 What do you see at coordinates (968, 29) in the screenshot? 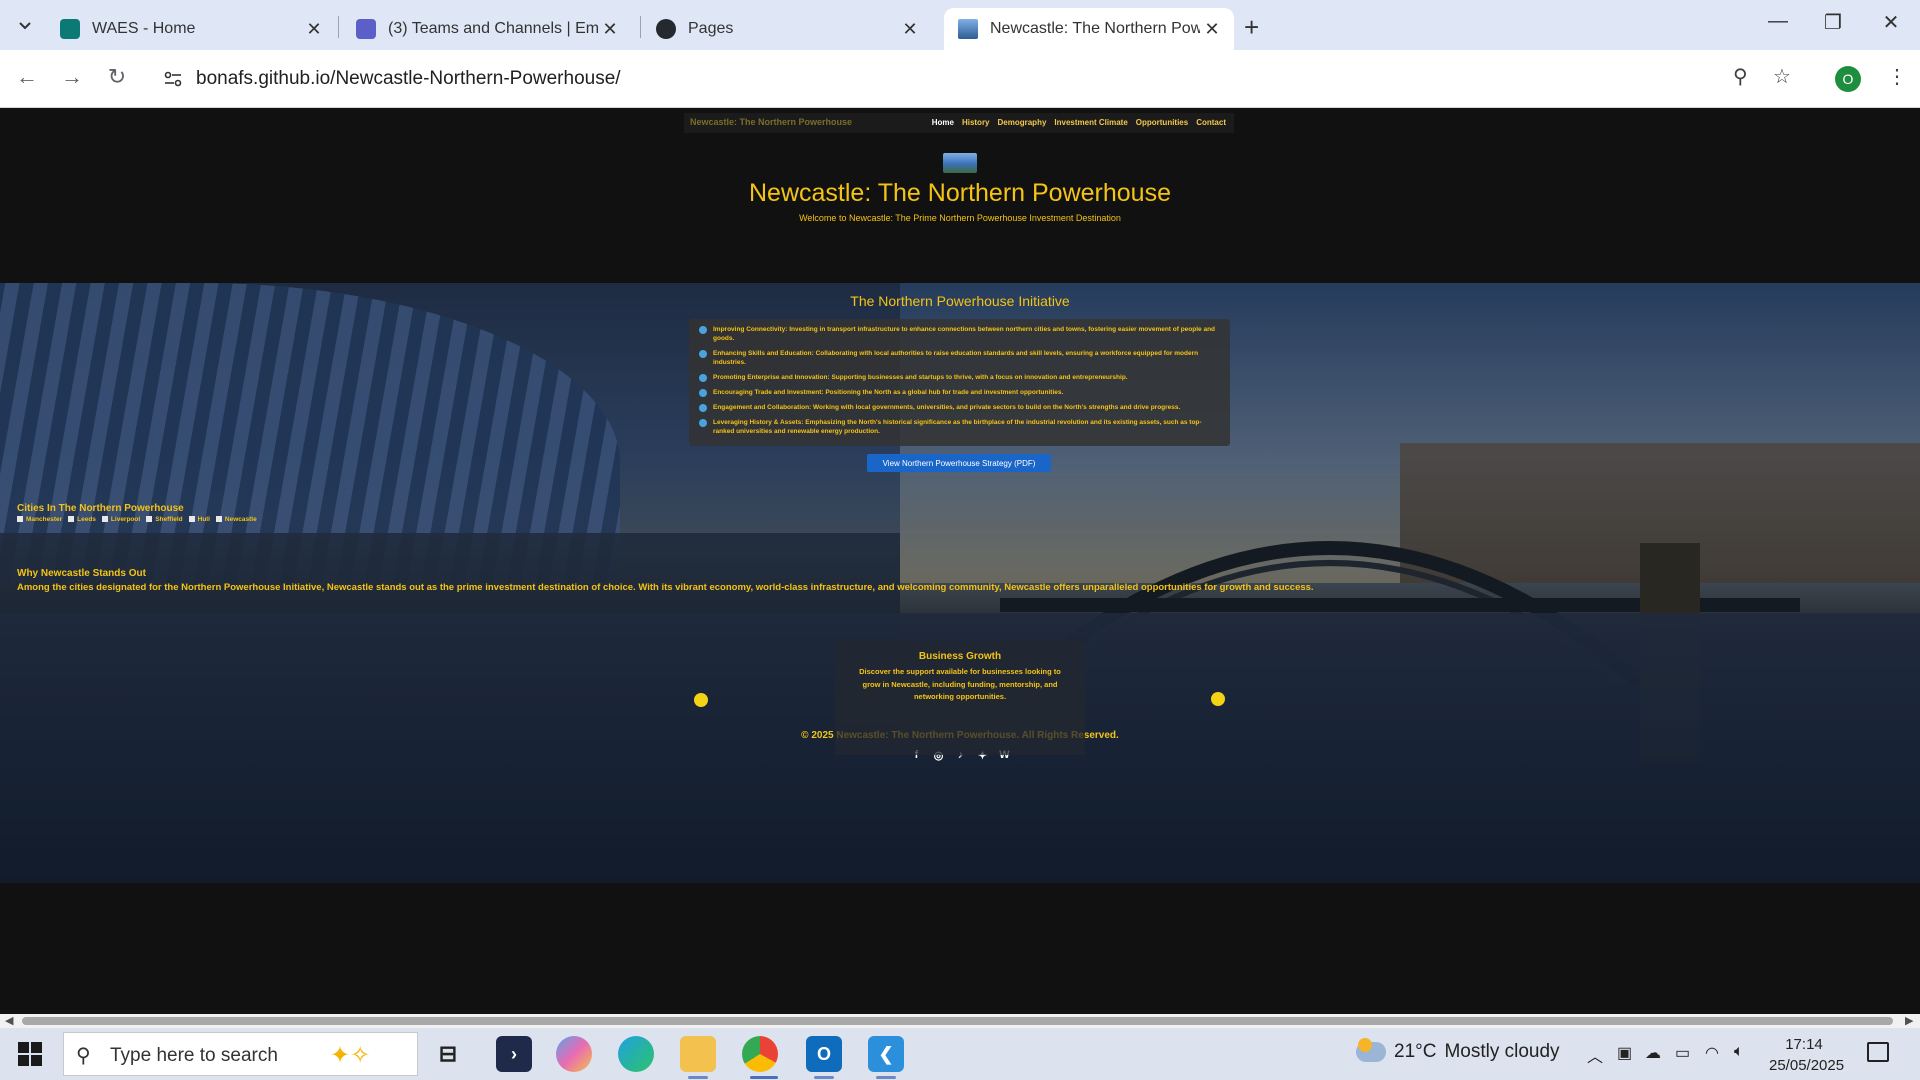
I see `site-favicon` at bounding box center [968, 29].